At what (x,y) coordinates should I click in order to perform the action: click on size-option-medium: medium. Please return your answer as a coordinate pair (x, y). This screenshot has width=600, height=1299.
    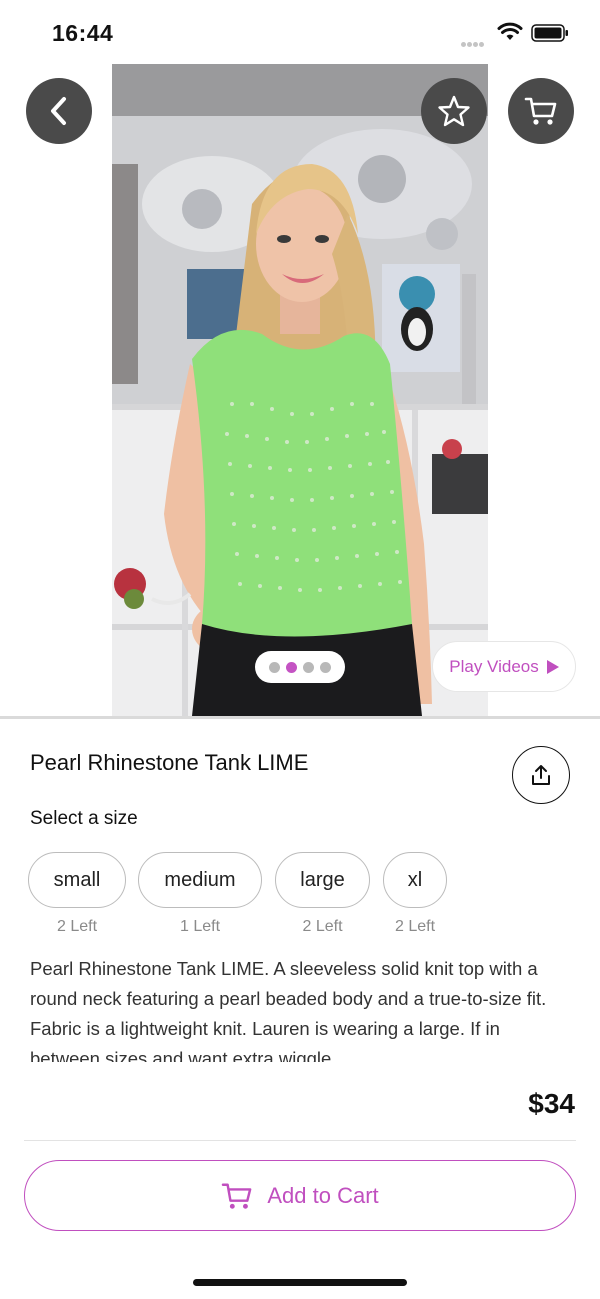
    Looking at the image, I should click on (200, 880).